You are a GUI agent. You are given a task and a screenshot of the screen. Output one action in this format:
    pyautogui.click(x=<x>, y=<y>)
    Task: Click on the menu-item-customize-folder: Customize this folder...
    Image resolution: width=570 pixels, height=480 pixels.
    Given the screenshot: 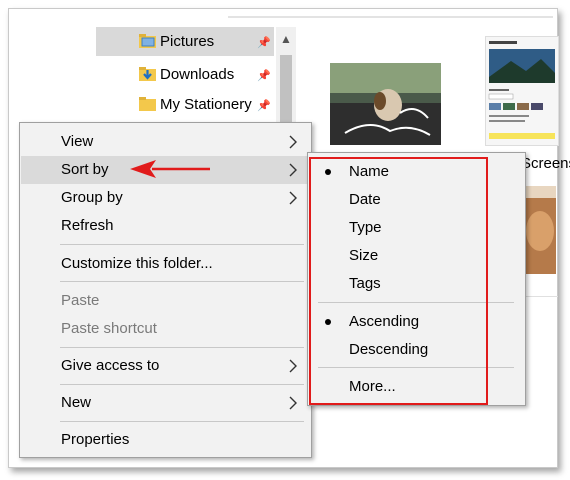 What is the action you would take?
    pyautogui.click(x=165, y=264)
    